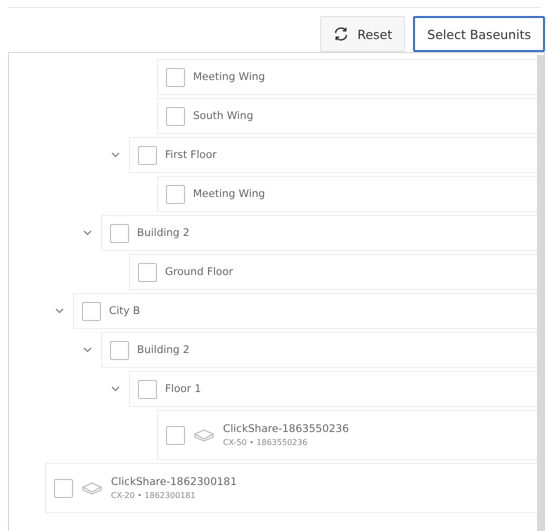 The image size is (548, 531). What do you see at coordinates (153, 495) in the screenshot?
I see `device-detail: CX-20 • 1862300181` at bounding box center [153, 495].